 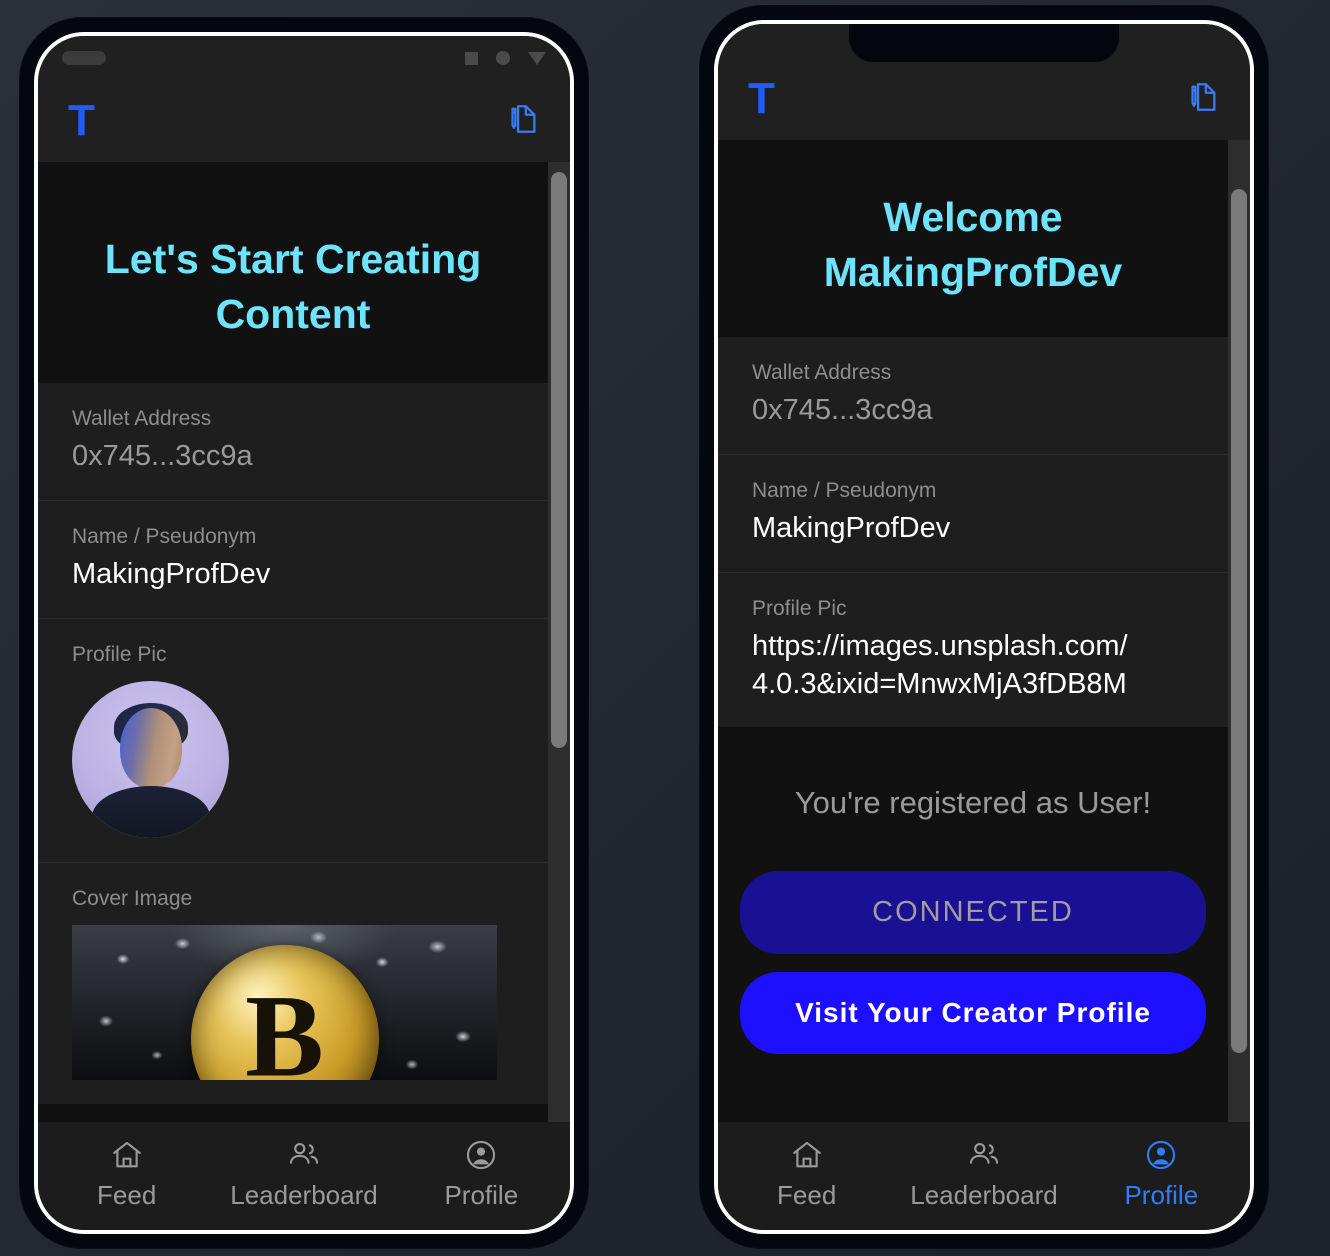 What do you see at coordinates (293, 287) in the screenshot?
I see `page-title-left: Let's Start Creating Content` at bounding box center [293, 287].